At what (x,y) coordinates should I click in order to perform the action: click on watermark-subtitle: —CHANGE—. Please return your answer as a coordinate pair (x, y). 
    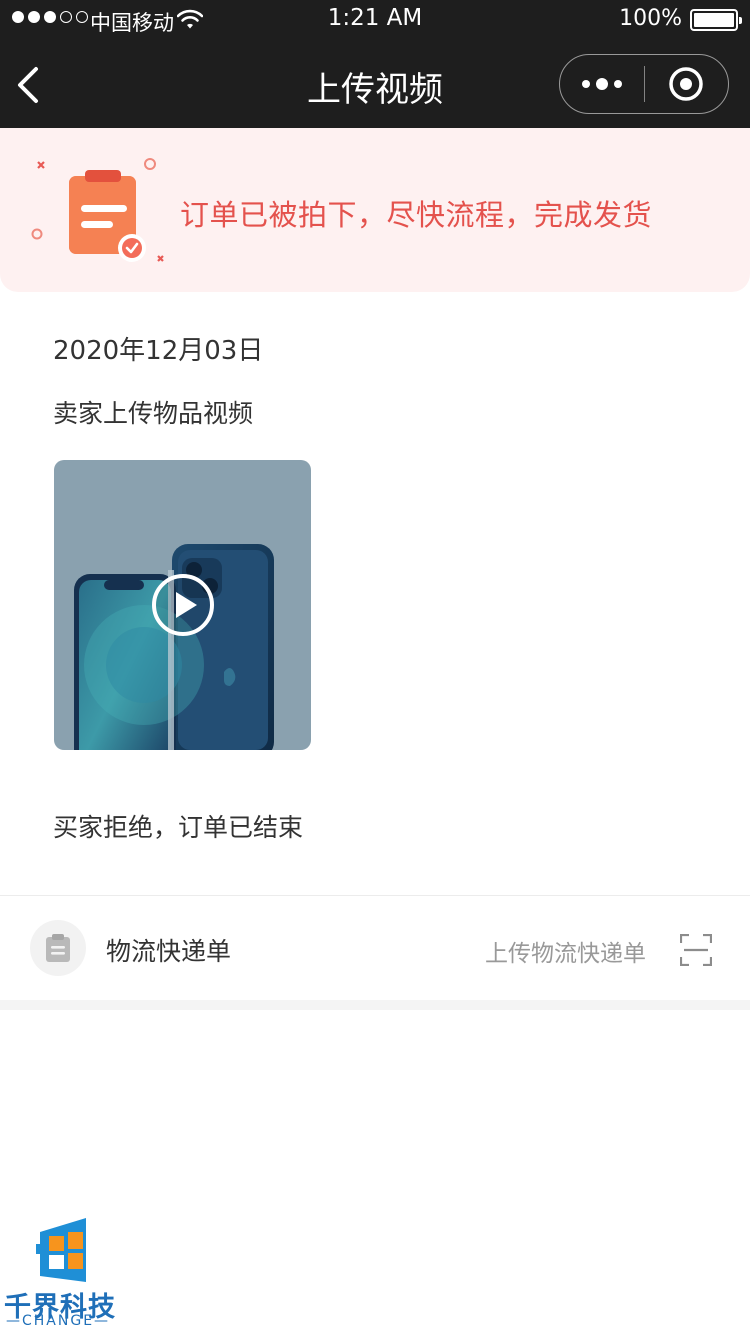
    Looking at the image, I should click on (58, 1321).